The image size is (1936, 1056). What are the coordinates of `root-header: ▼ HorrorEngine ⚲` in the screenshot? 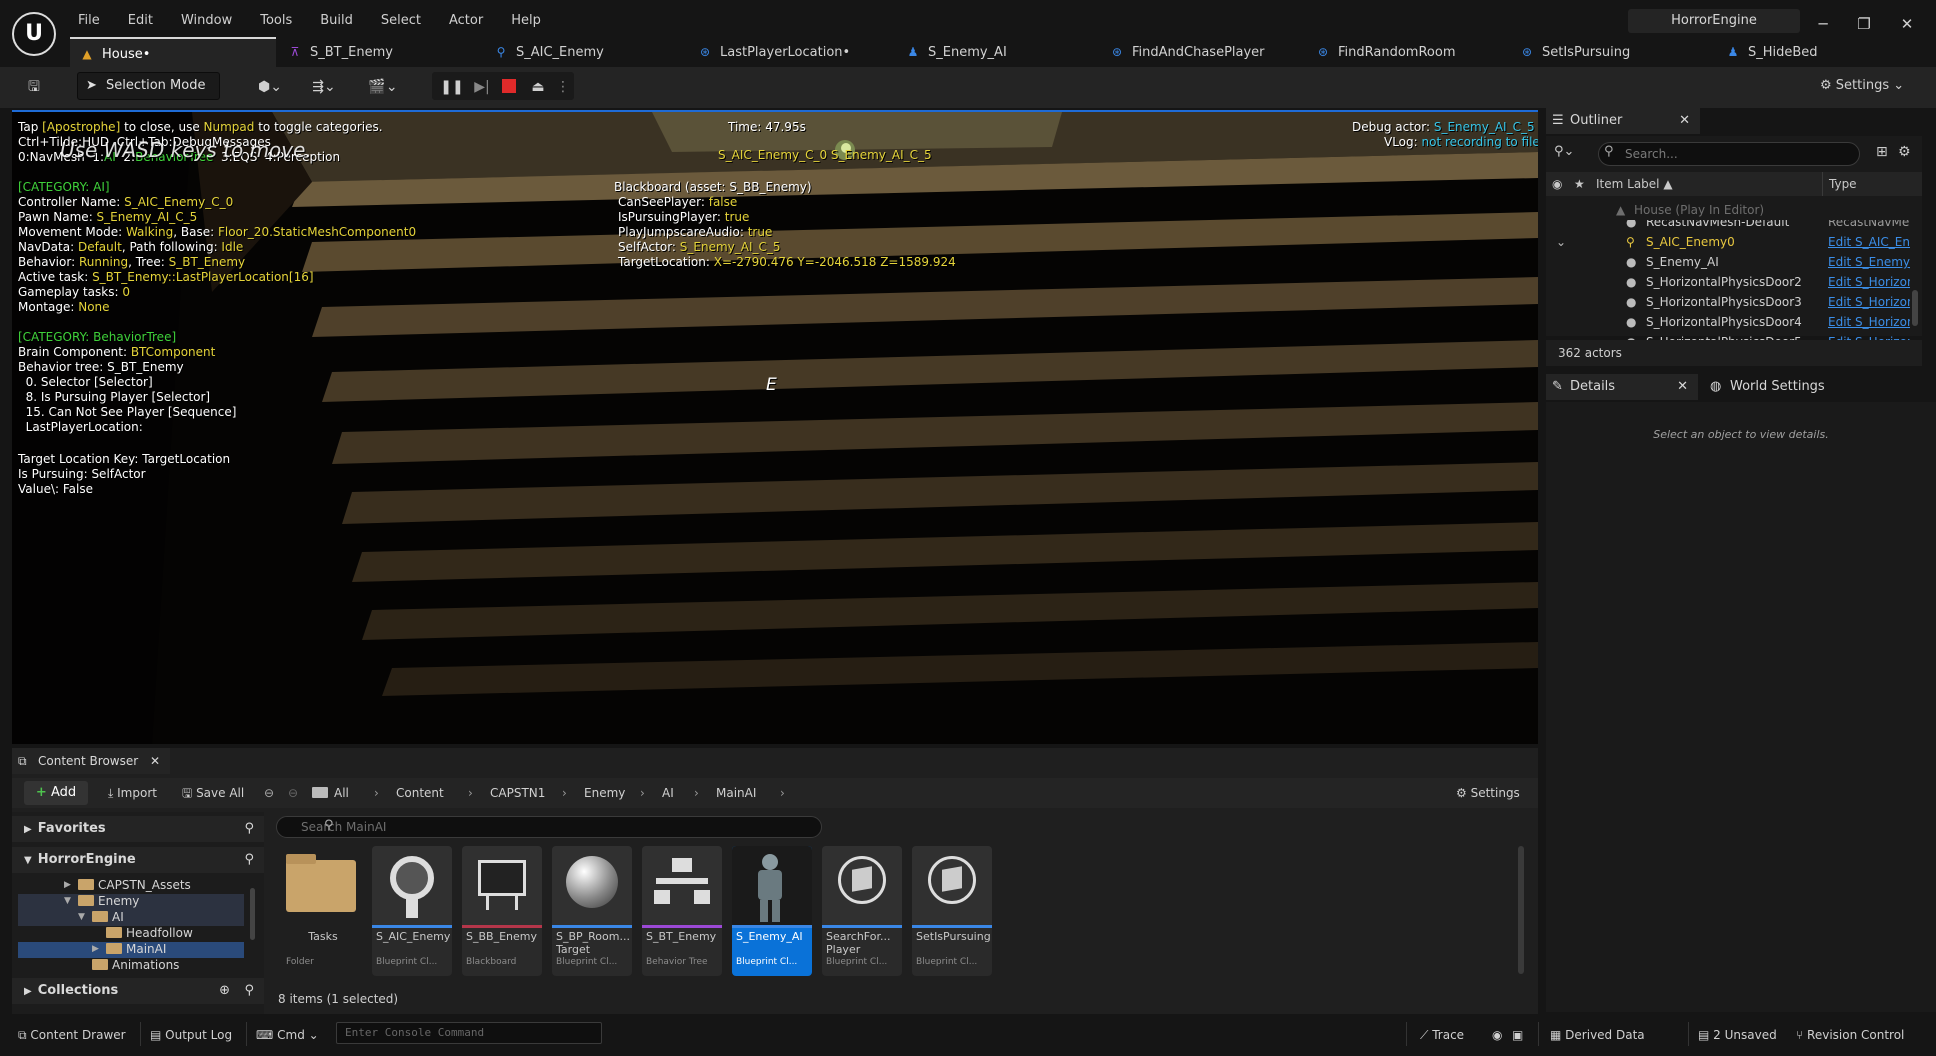 It's located at (138, 860).